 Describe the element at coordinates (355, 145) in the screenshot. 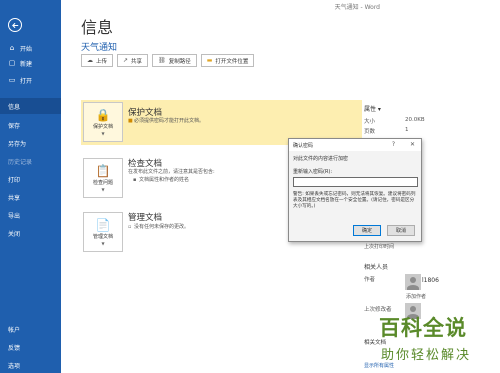

I see `dialog-titlebar: 确认密码 ? ✕` at that location.